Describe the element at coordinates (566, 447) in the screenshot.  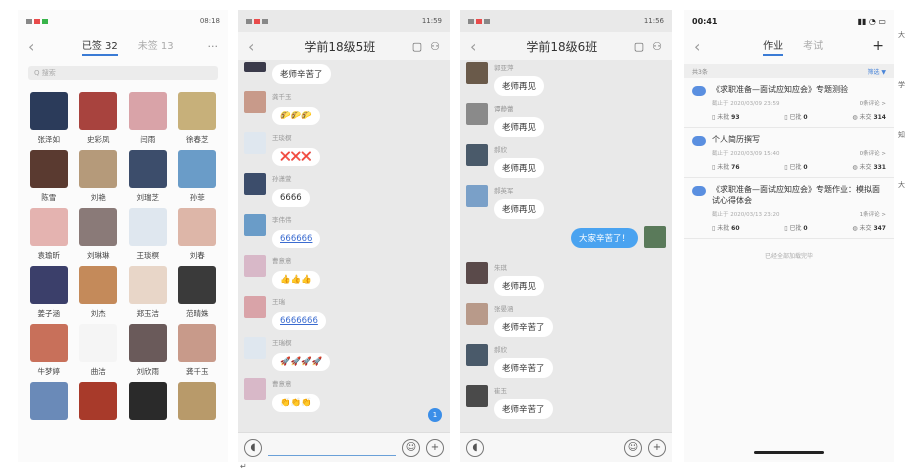
I see `chat-input-bar: ◖ ☺ +` at that location.